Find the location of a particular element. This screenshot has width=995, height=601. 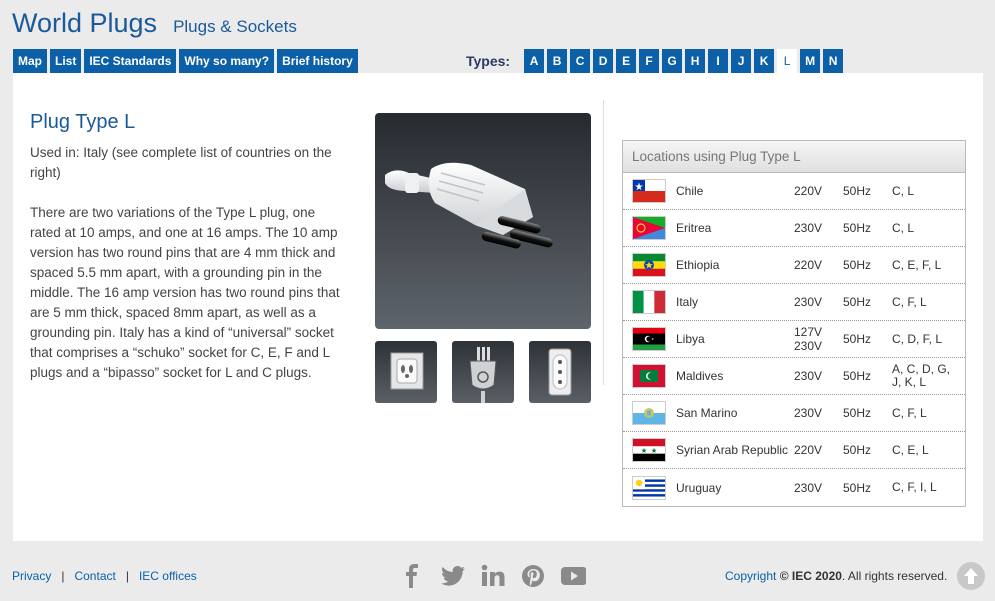

plug-types: C, D, F, L is located at coordinates (917, 338).